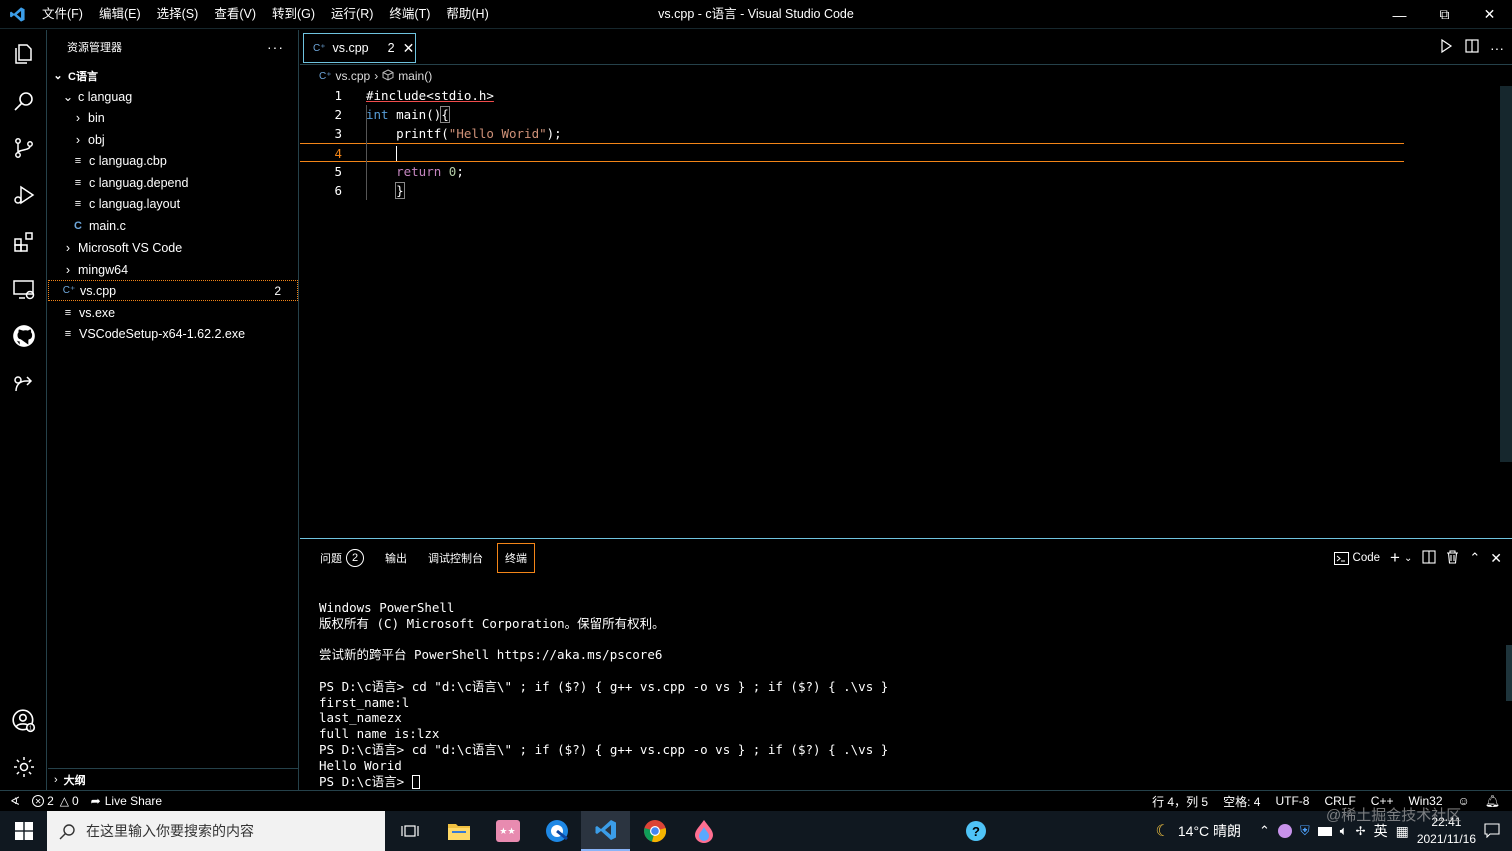  Describe the element at coordinates (458, 831) in the screenshot. I see `file-explorer-app-icon` at that location.